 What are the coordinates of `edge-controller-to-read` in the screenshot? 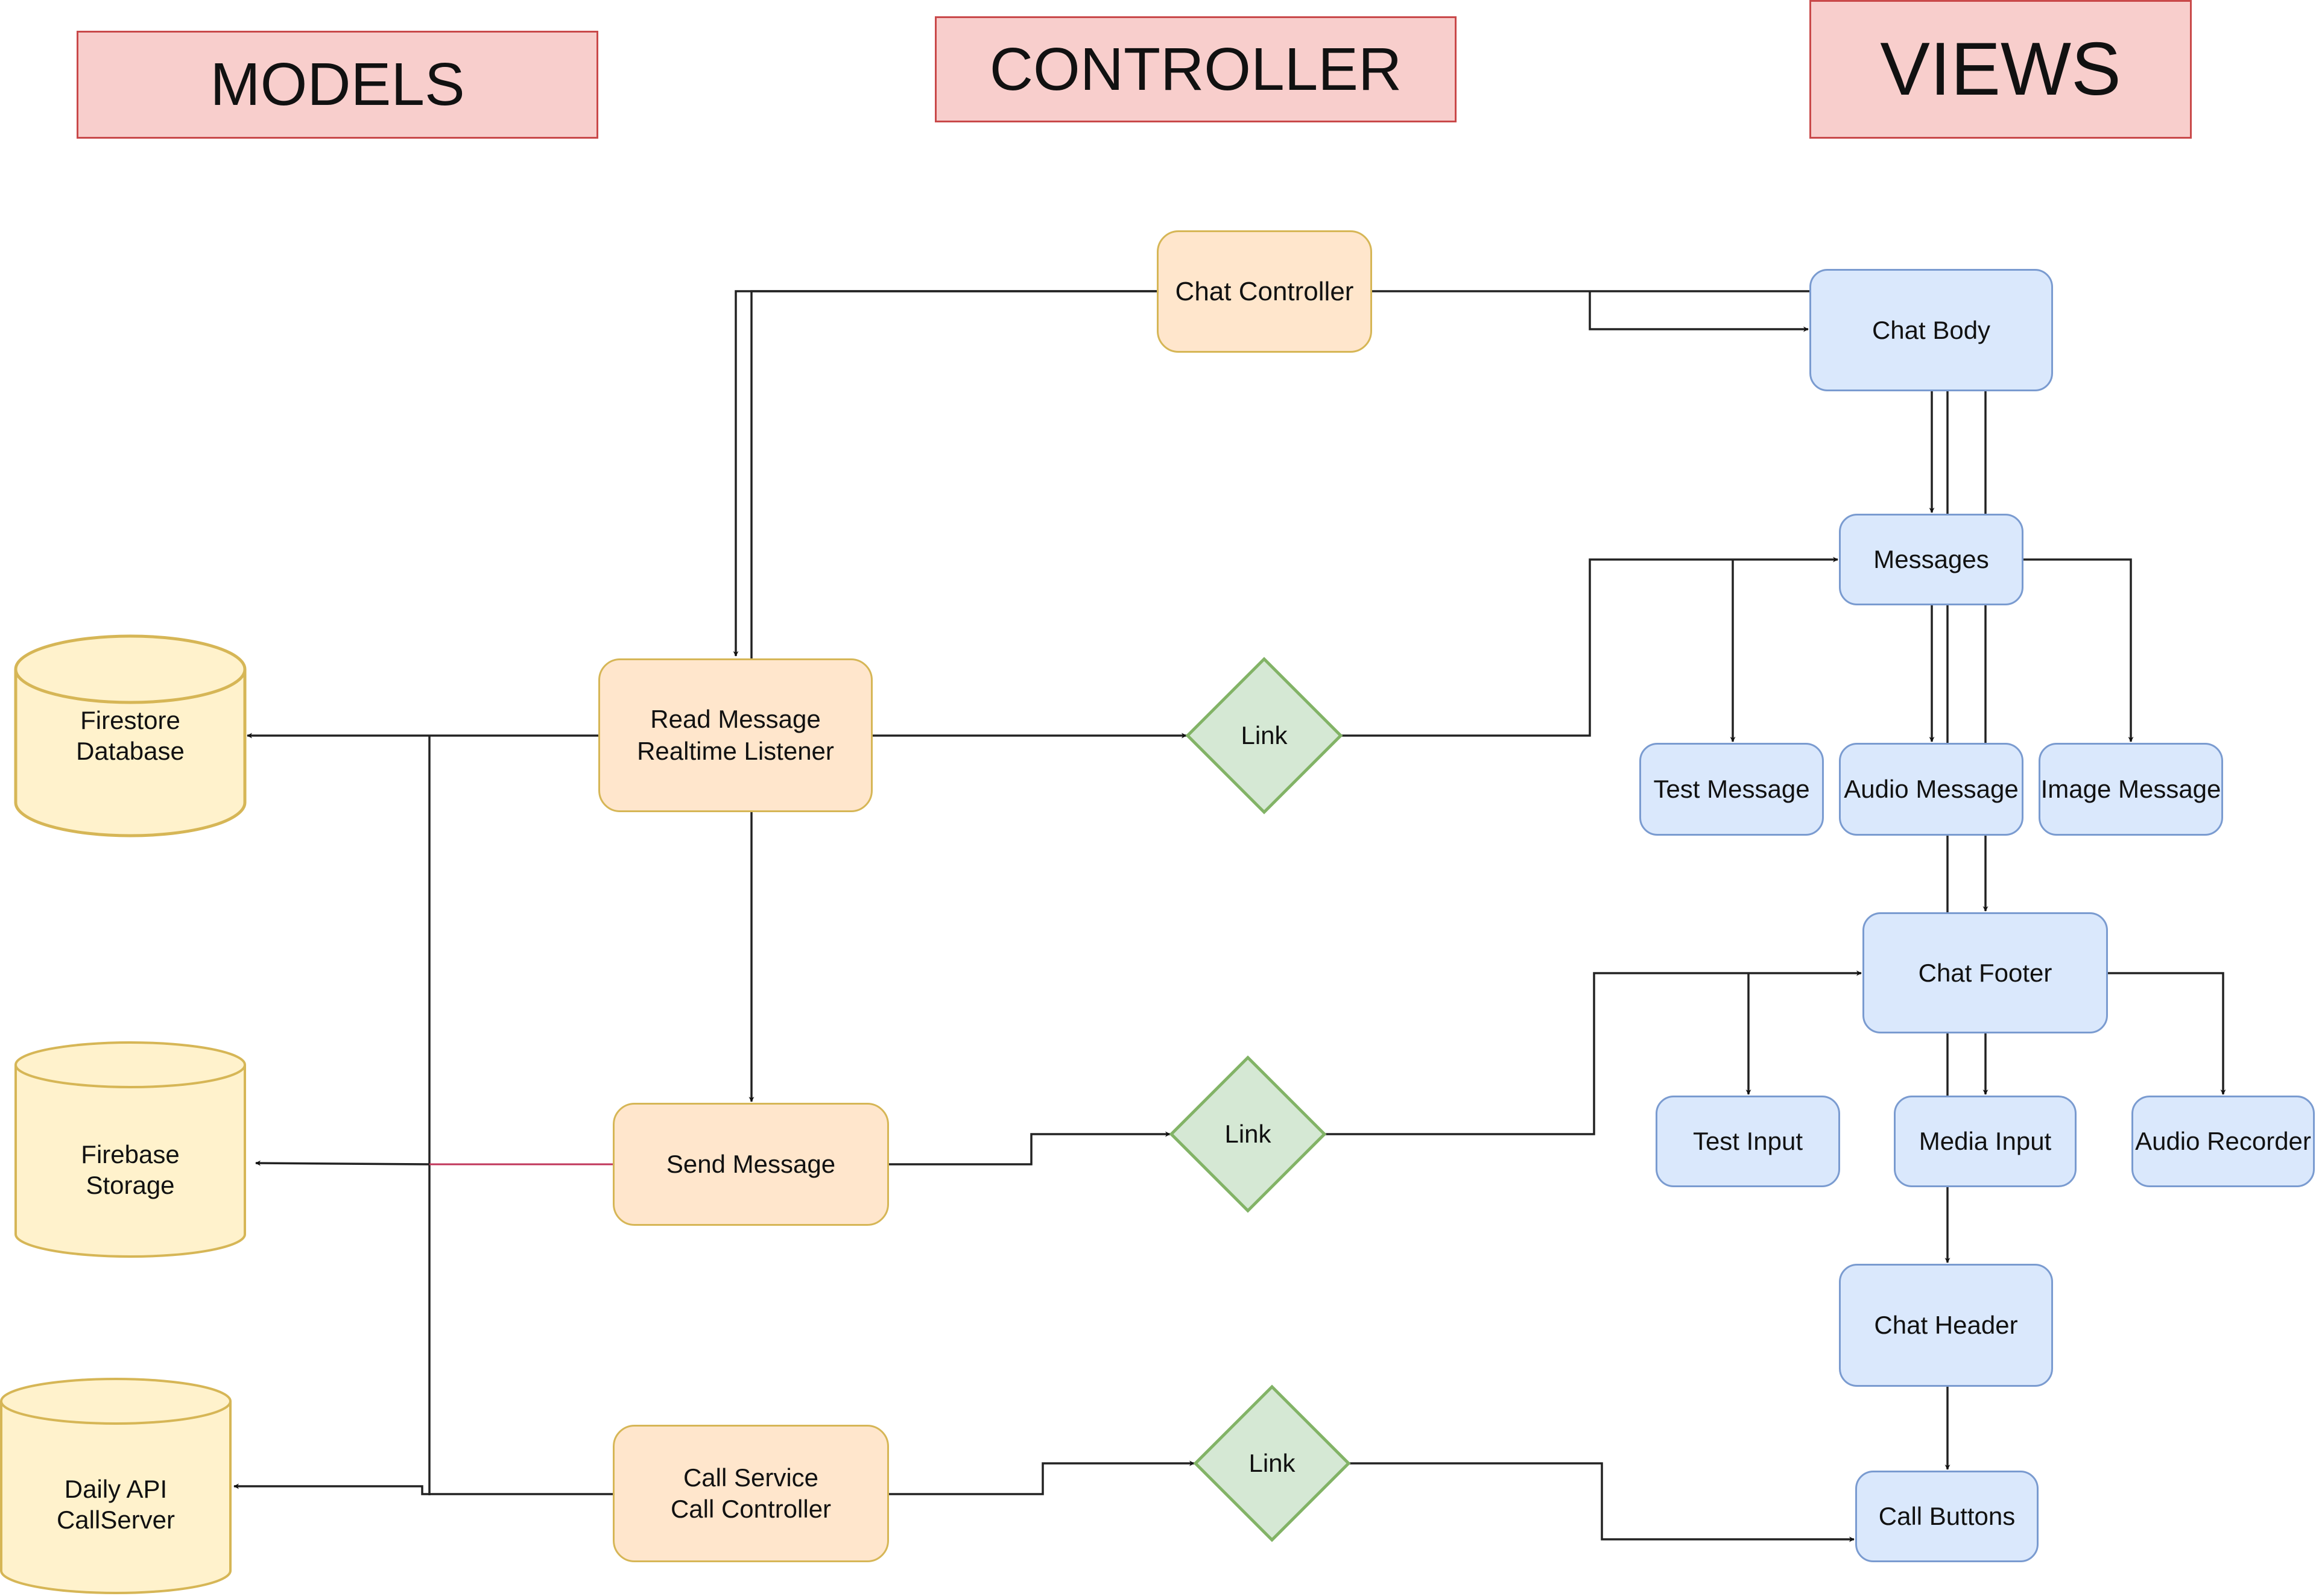 It's located at (945, 474).